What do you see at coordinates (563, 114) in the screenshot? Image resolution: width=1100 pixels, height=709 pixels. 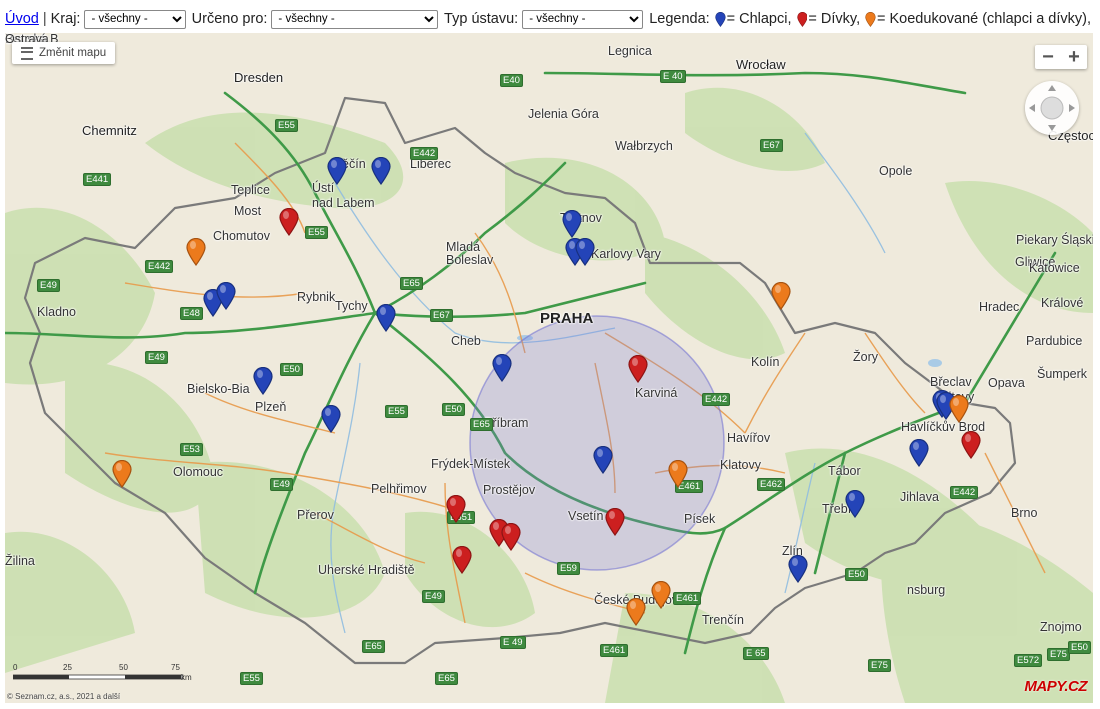 I see `place-label: Jelenia Góra` at bounding box center [563, 114].